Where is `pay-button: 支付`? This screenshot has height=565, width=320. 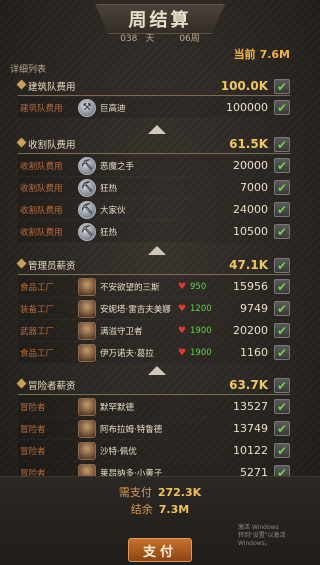
pay-button: 支付 is located at coordinates (160, 550).